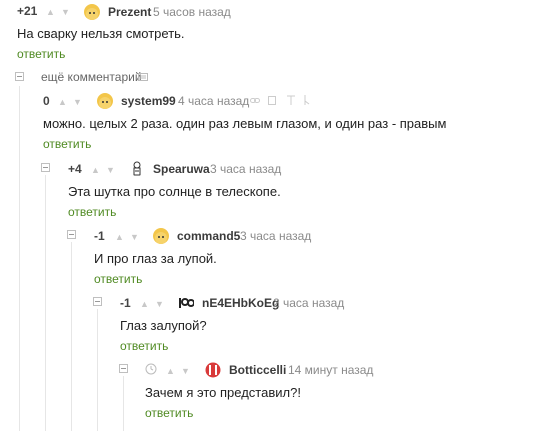 The height and width of the screenshot is (431, 543). Describe the element at coordinates (192, 12) in the screenshot. I see `comment-time: 5 часов назад` at that location.